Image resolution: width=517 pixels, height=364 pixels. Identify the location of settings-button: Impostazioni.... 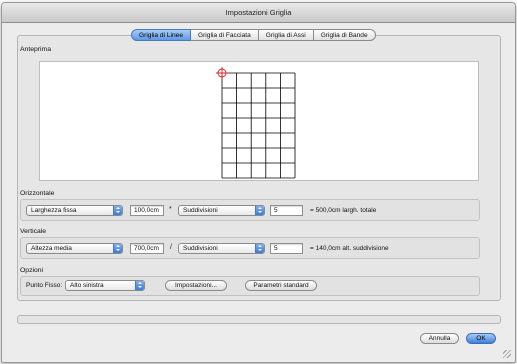
(196, 285).